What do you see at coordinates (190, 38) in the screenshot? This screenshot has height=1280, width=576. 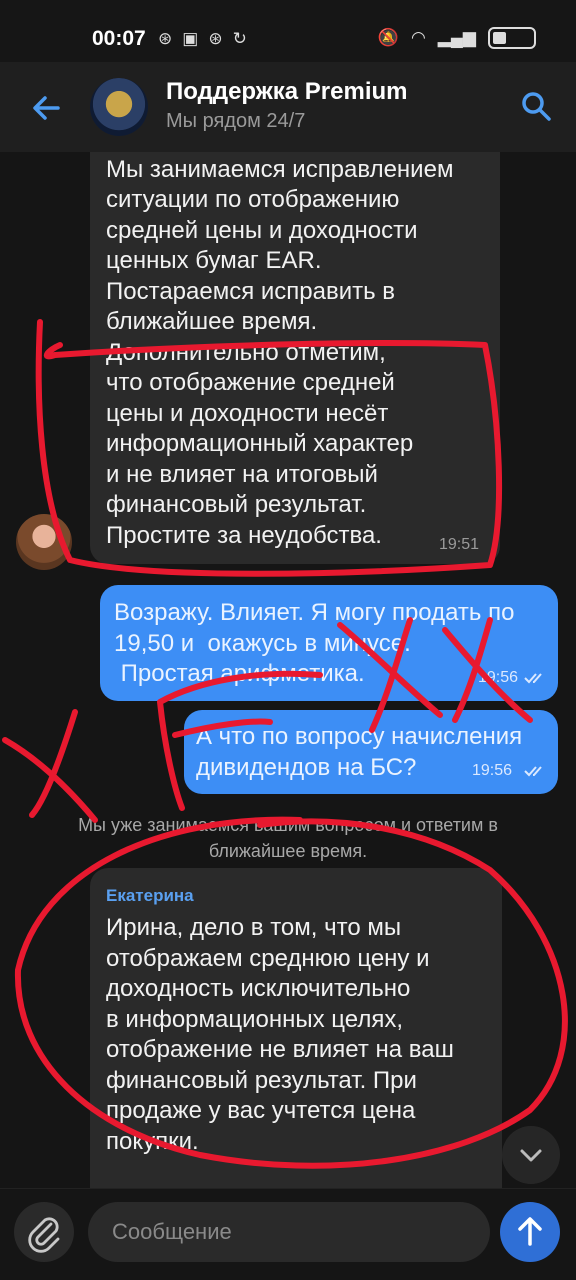 I see `app-notification-icon: ▣` at bounding box center [190, 38].